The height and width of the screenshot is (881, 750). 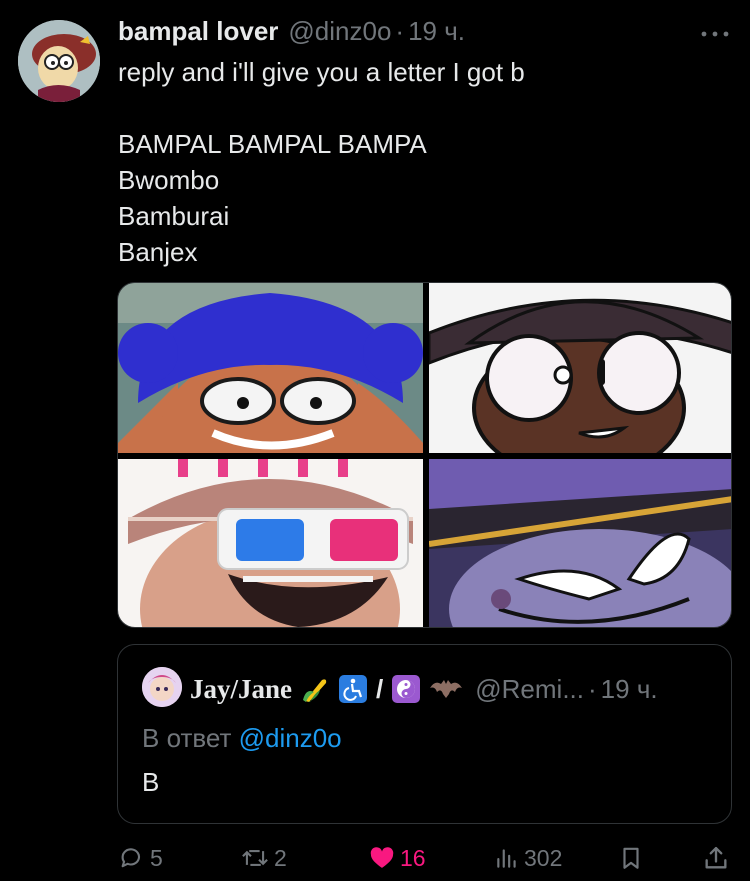 I want to click on quoted-name-slash: /, so click(x=380, y=688).